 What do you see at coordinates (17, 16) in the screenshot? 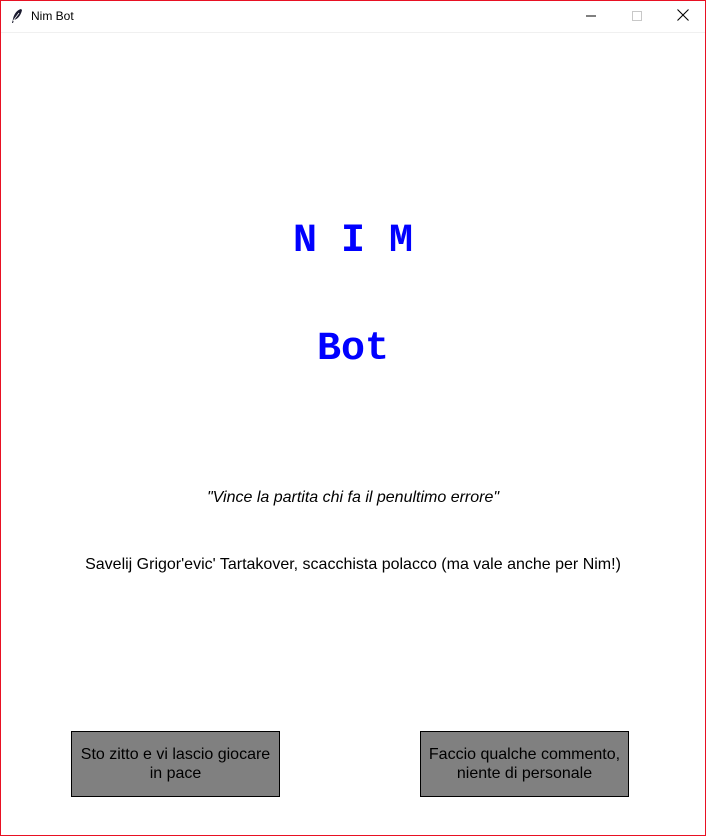
I see `feather-icon` at bounding box center [17, 16].